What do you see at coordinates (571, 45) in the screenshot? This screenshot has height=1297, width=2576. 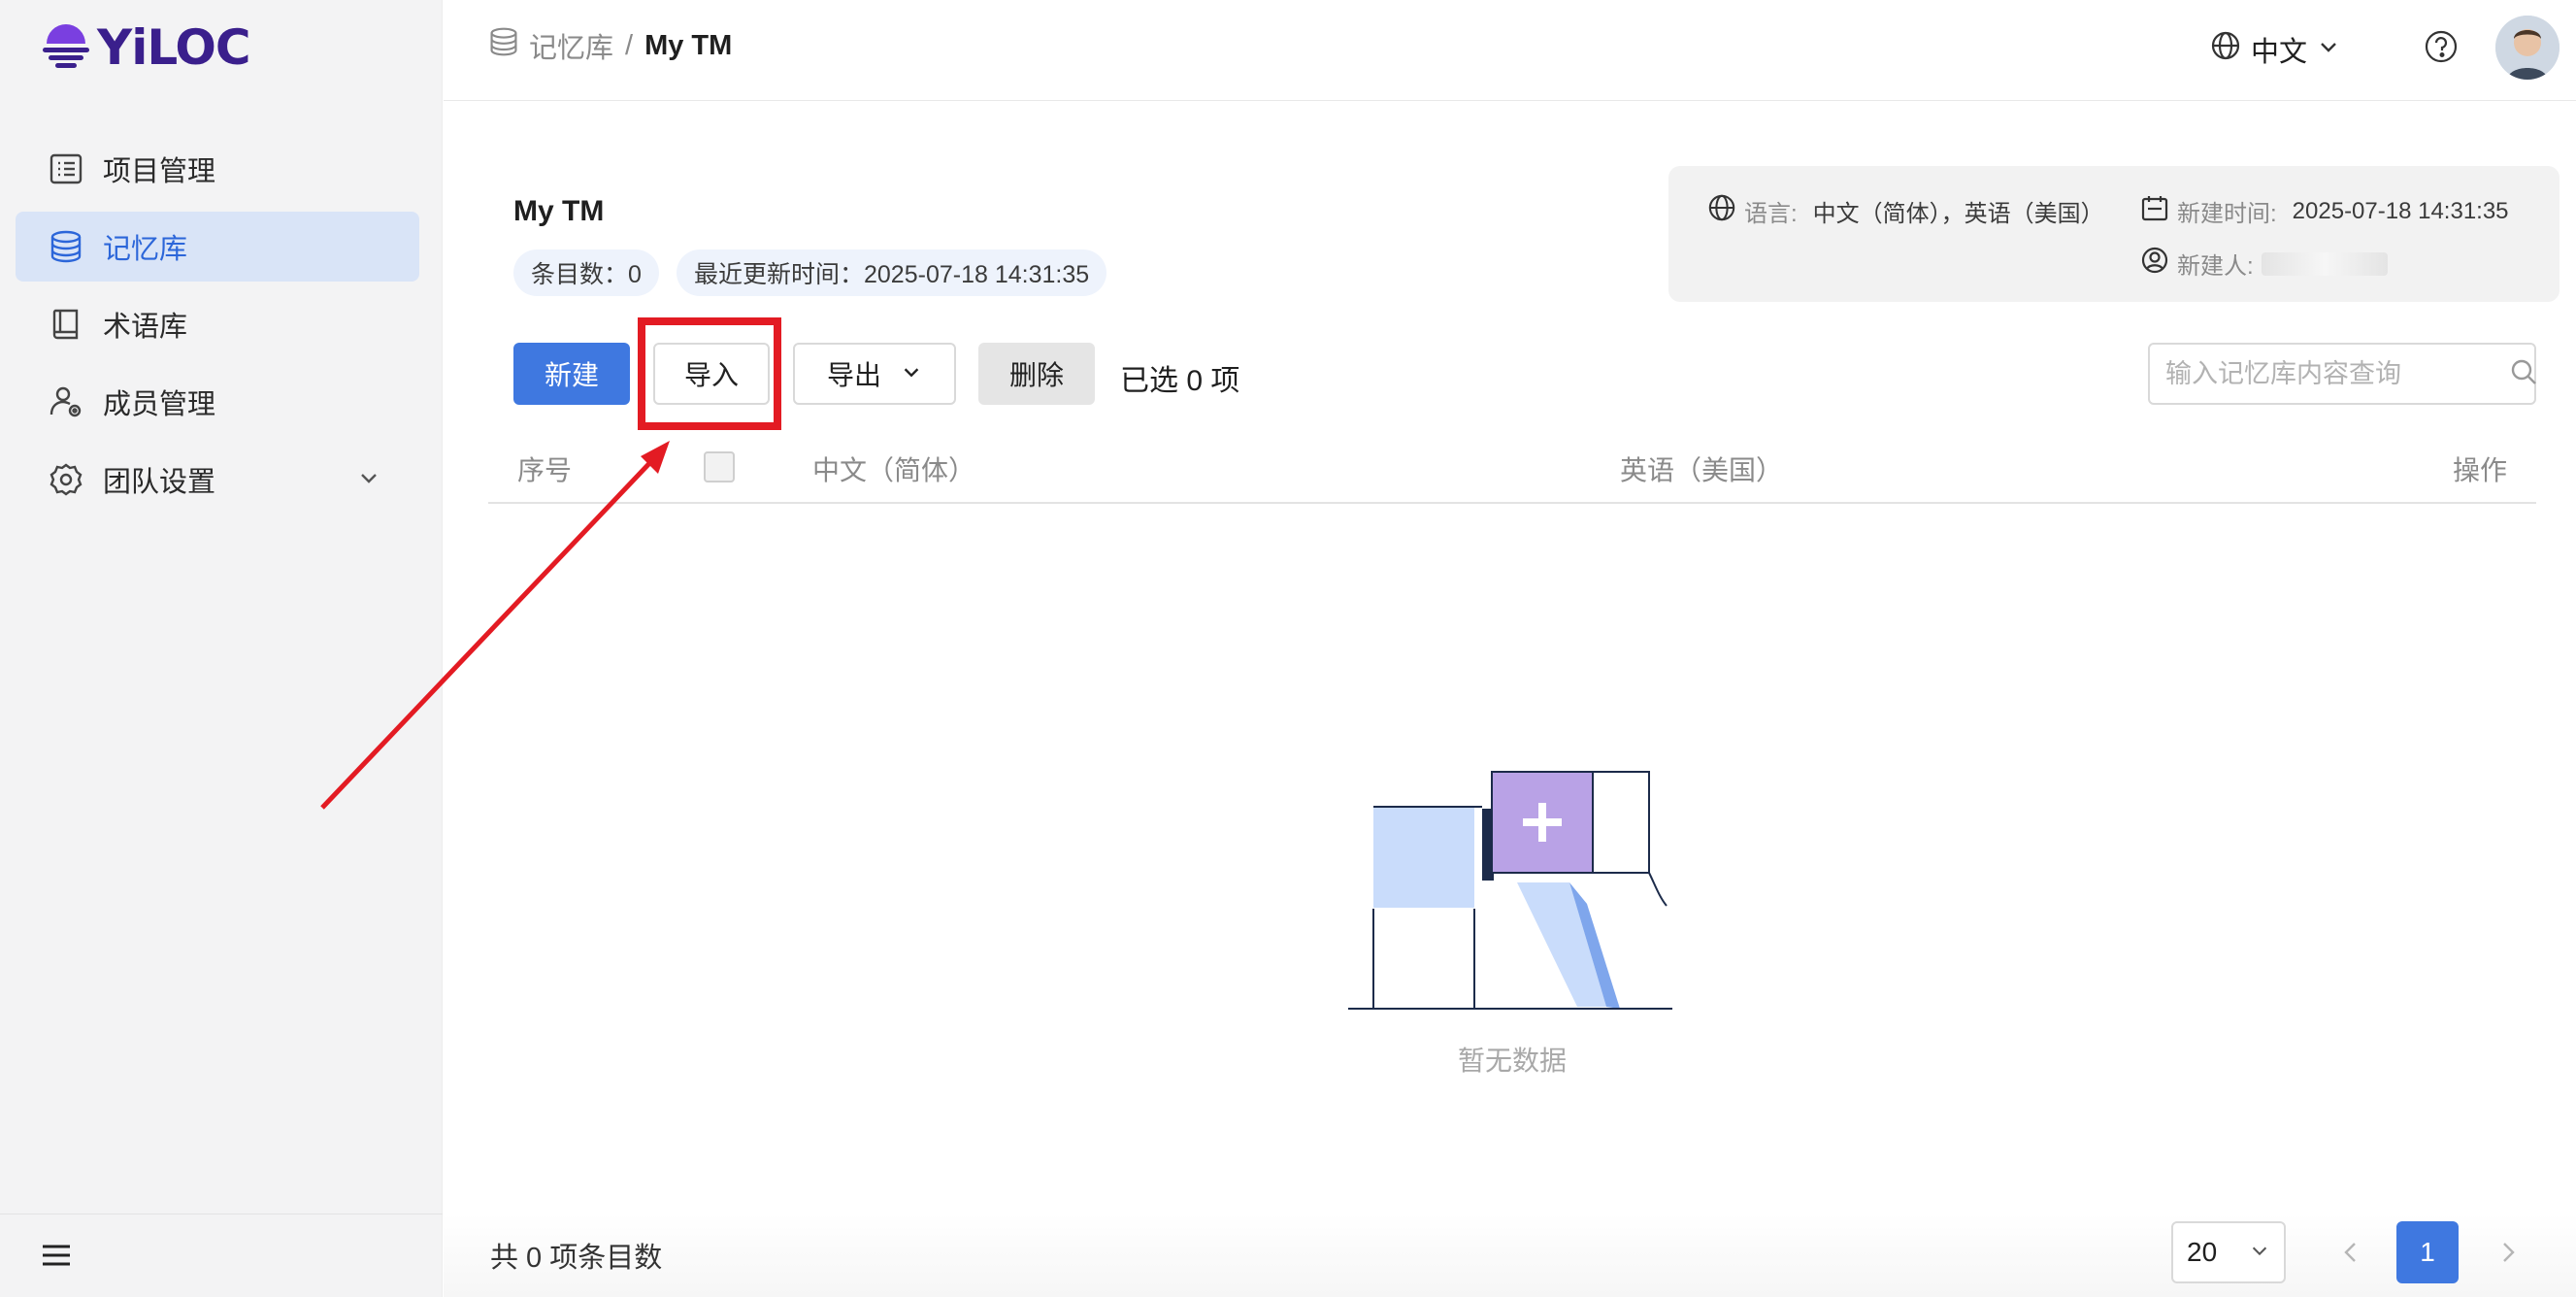 I see `breadcrumb-parent-link: 记忆库` at bounding box center [571, 45].